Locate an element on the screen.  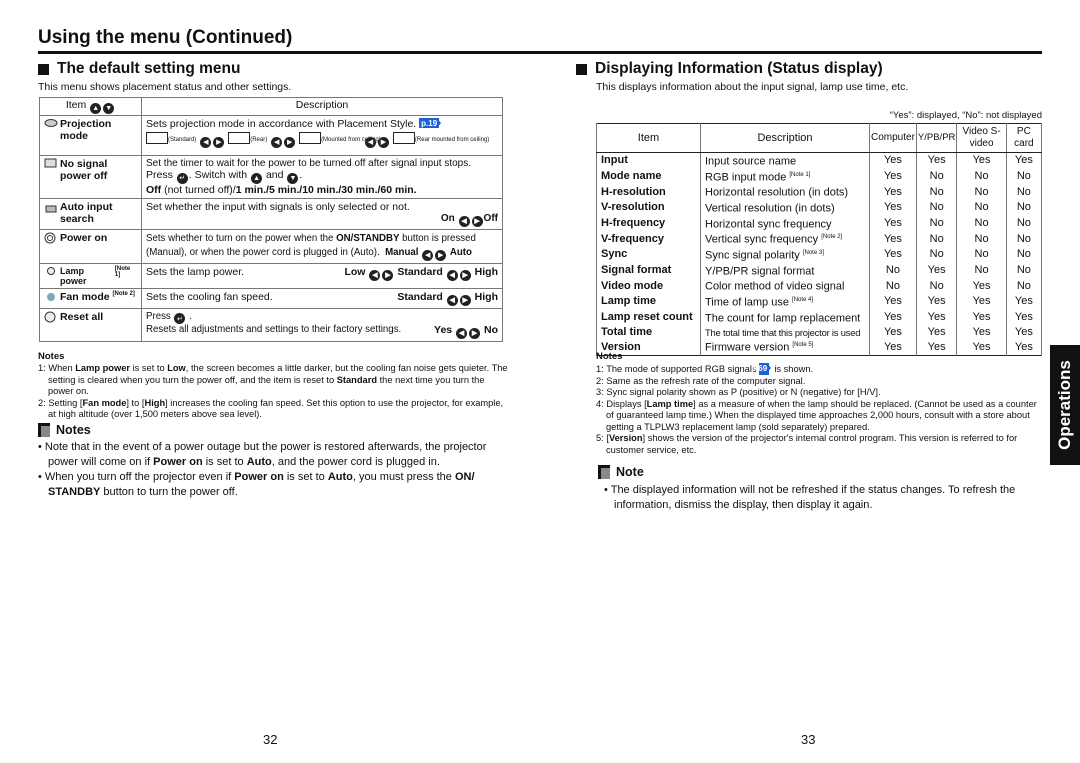
text: and is located at coordinates (274, 175).